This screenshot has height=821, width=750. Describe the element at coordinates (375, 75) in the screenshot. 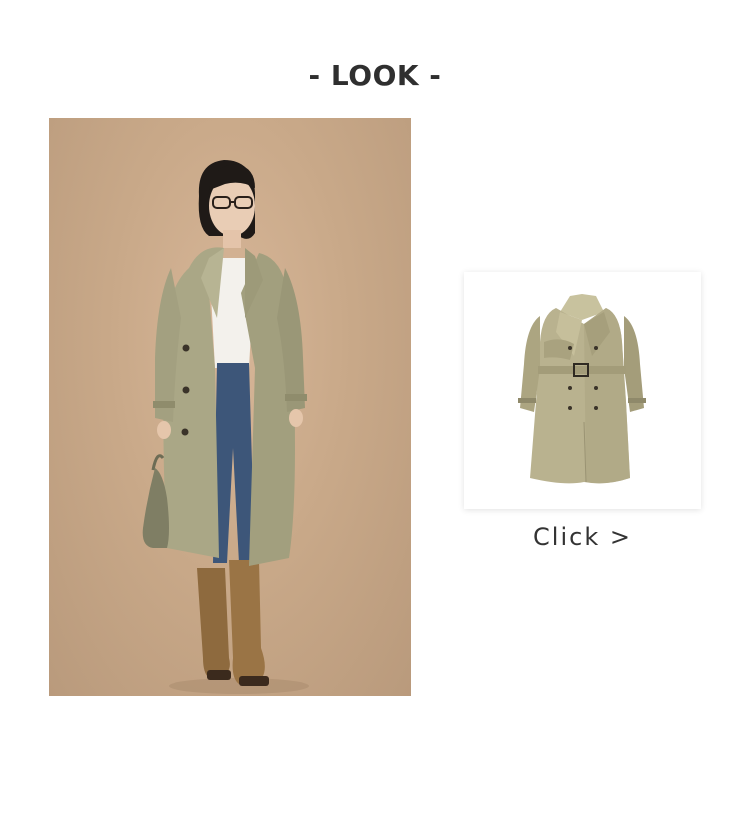

I see `section-title: - LOOK -` at that location.